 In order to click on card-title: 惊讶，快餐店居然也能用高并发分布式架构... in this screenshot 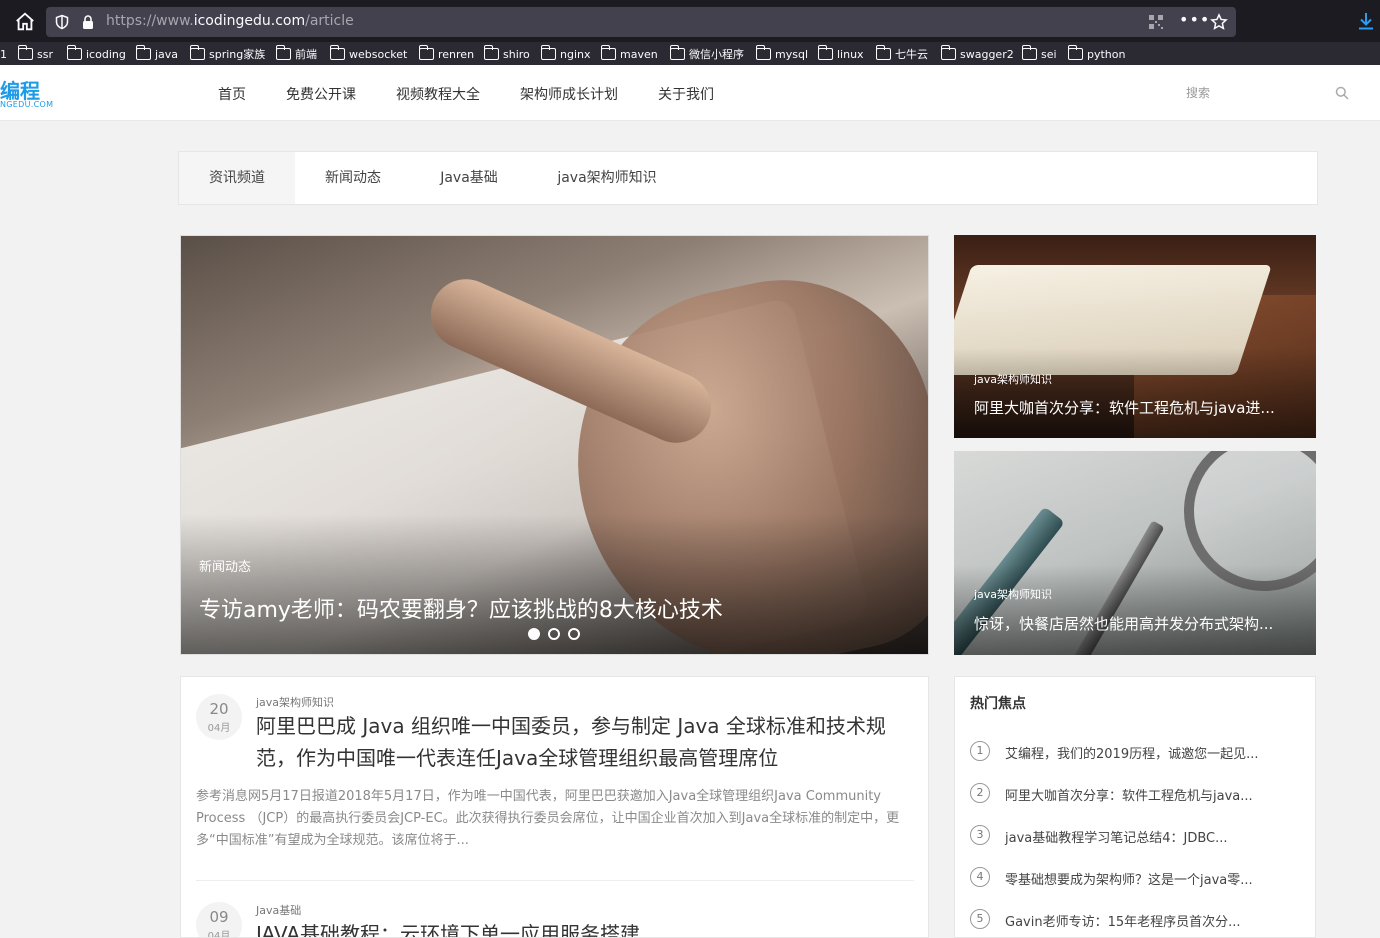, I will do `click(1123, 623)`.